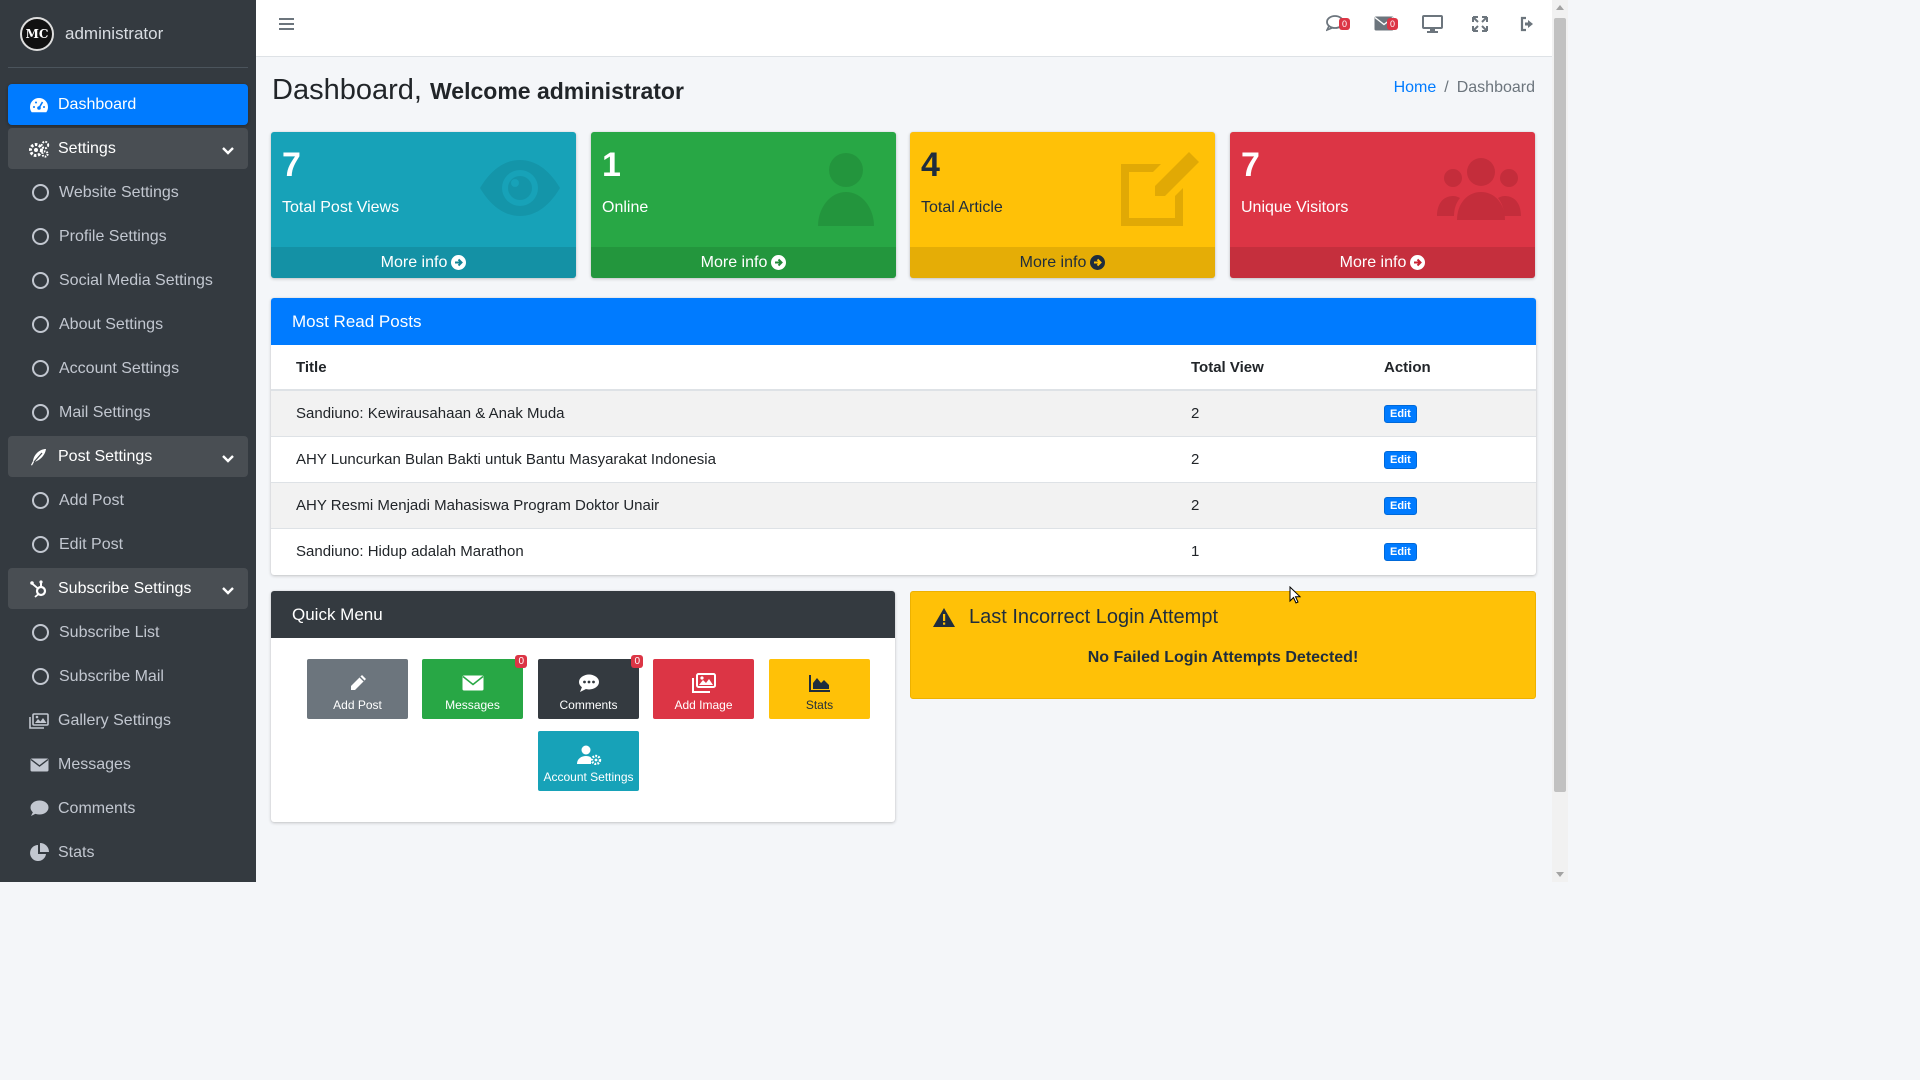 This screenshot has width=1920, height=1080. Describe the element at coordinates (128, 148) in the screenshot. I see `sidebar-item-settings: Settings` at that location.